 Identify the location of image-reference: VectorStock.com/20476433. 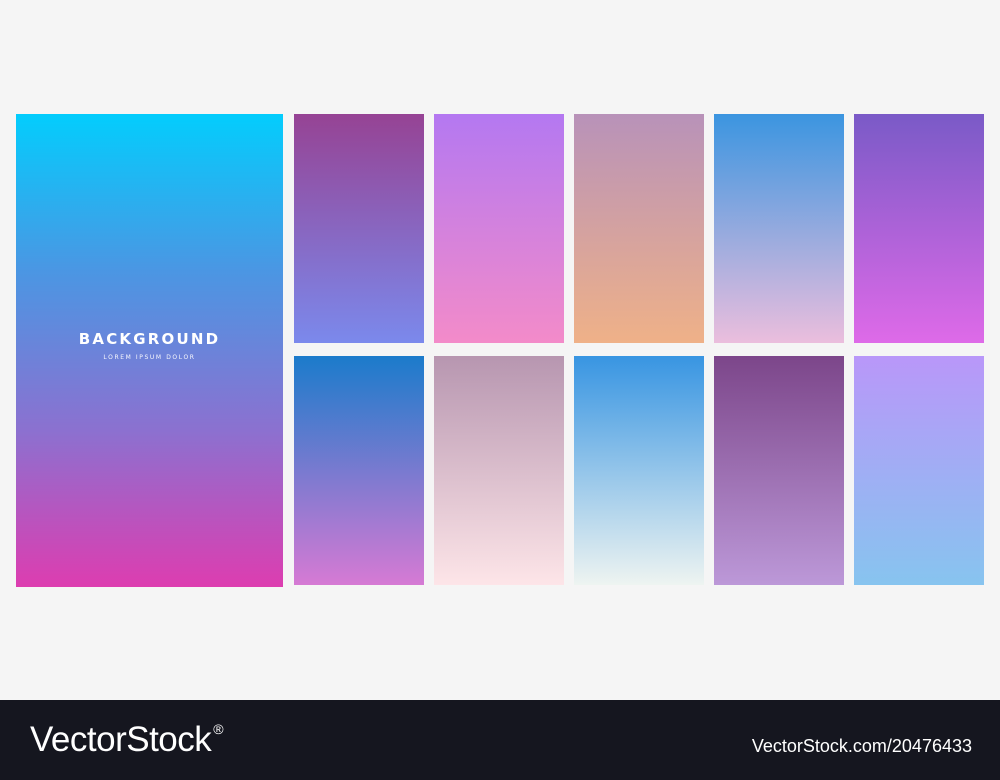
(861, 746).